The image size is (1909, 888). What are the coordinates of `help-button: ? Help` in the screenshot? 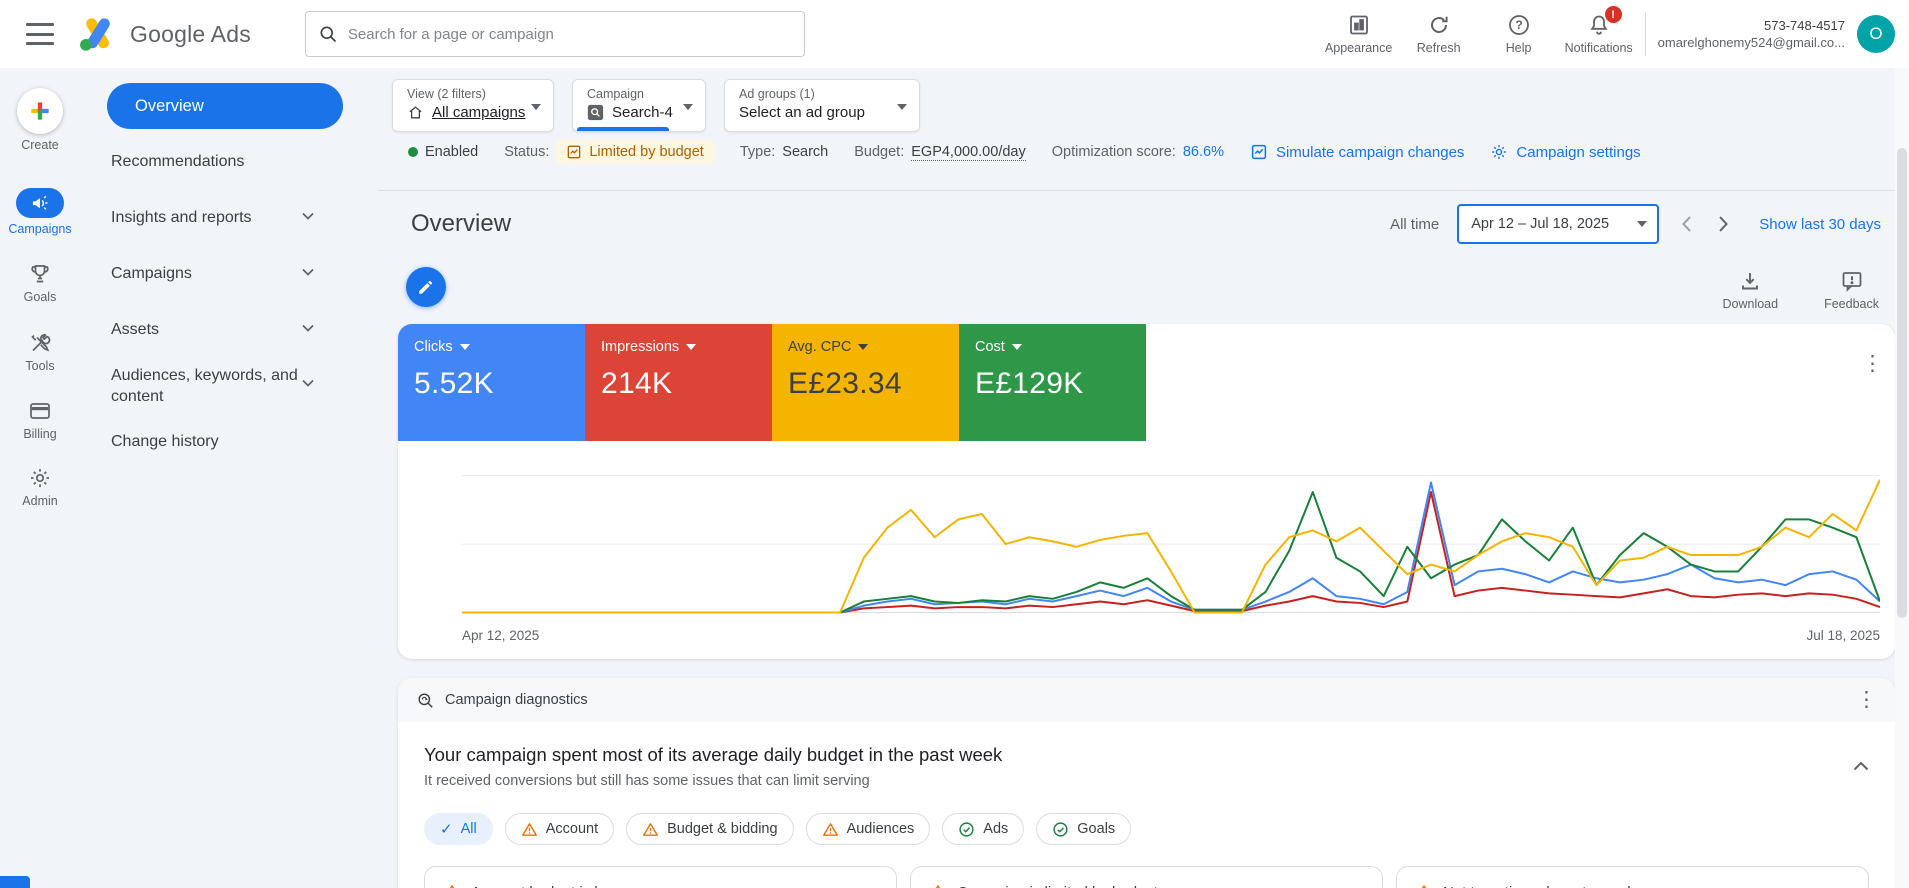 It's located at (1519, 34).